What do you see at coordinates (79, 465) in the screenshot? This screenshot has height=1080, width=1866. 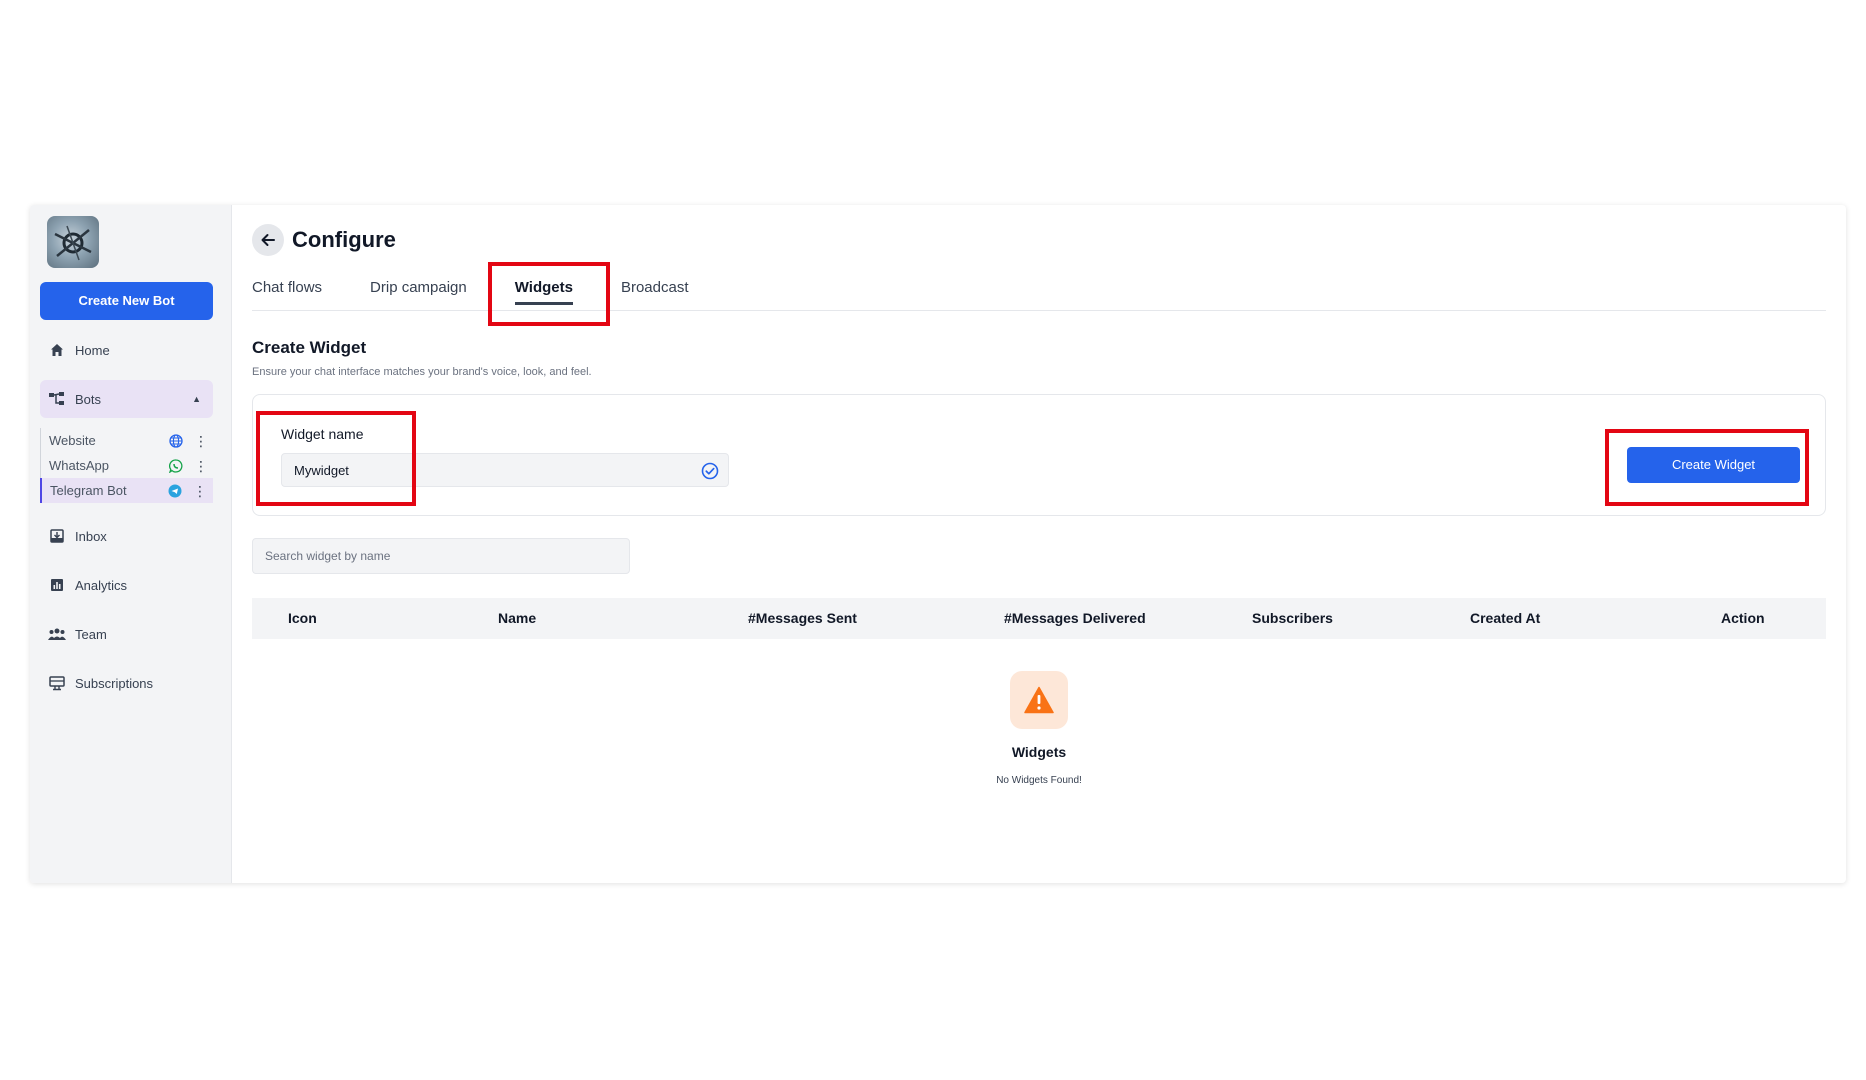 I see `bot-item-label: WhatsApp` at bounding box center [79, 465].